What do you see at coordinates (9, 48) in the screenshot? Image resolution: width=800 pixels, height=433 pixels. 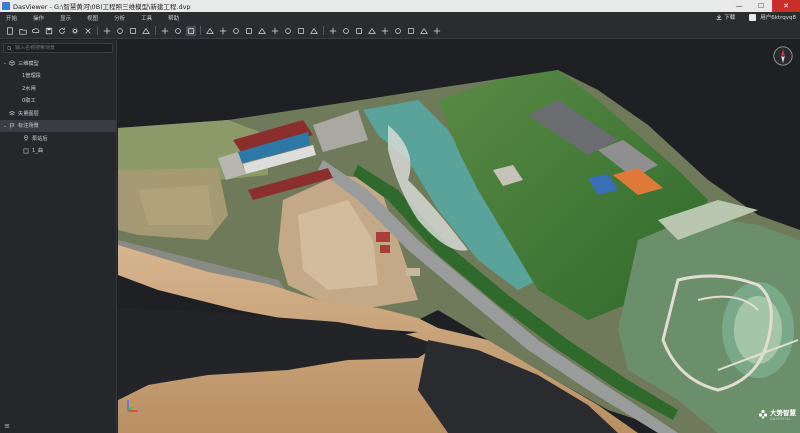 I see `search-icon` at bounding box center [9, 48].